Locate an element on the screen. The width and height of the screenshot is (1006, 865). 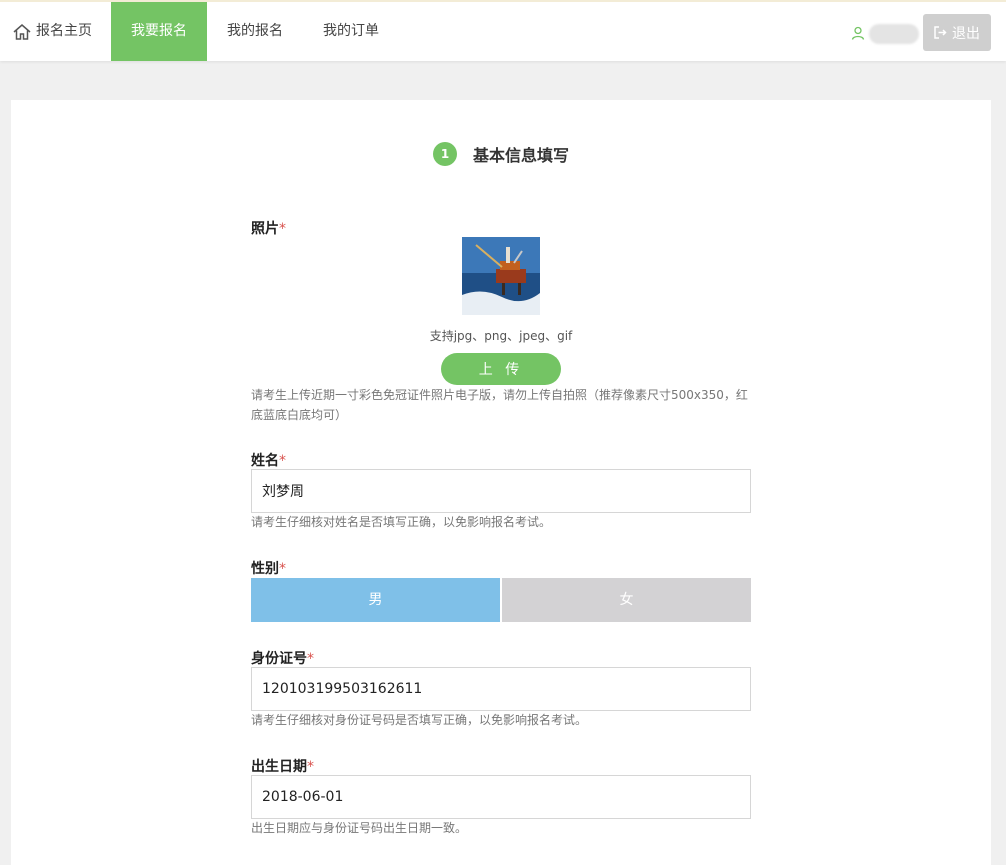
id-number-label: 身份证号* is located at coordinates (282, 658).